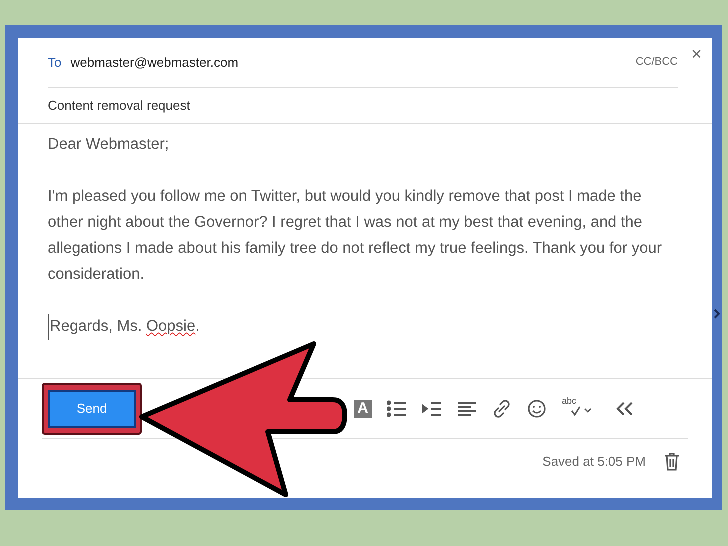  What do you see at coordinates (672, 462) in the screenshot?
I see `trash-icon` at bounding box center [672, 462].